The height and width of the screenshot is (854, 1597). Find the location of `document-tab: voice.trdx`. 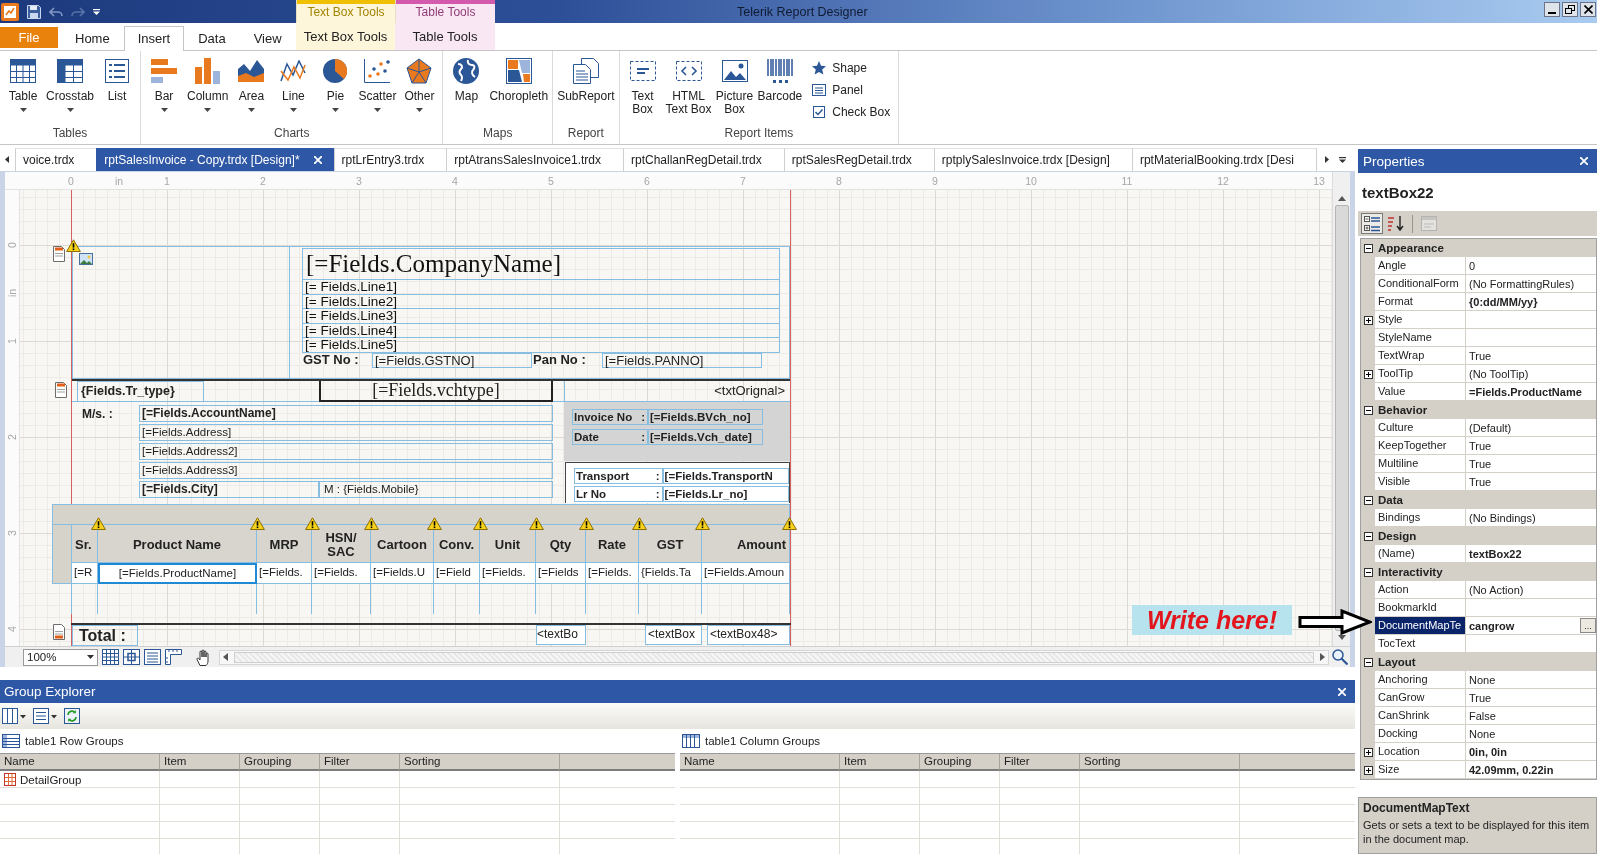

document-tab: voice.trdx is located at coordinates (56, 159).